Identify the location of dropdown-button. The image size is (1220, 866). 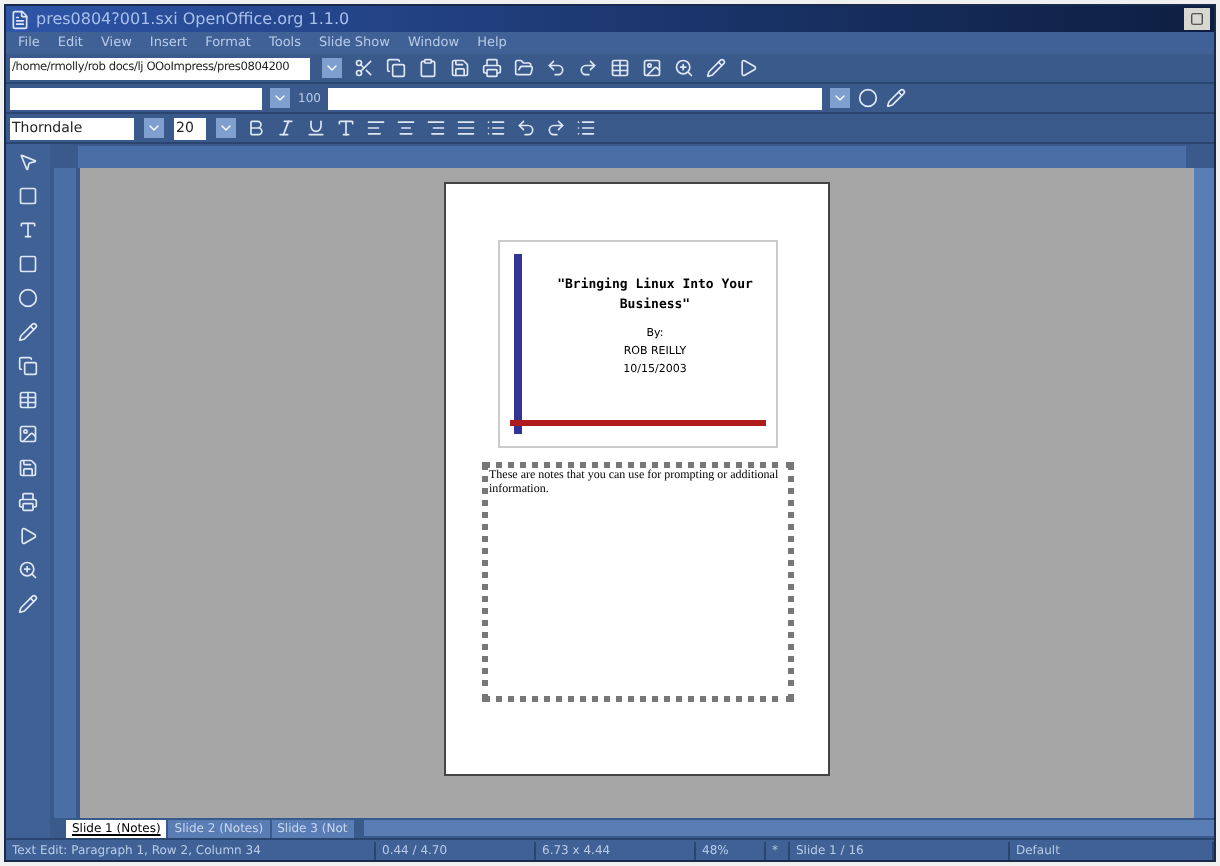
(840, 98).